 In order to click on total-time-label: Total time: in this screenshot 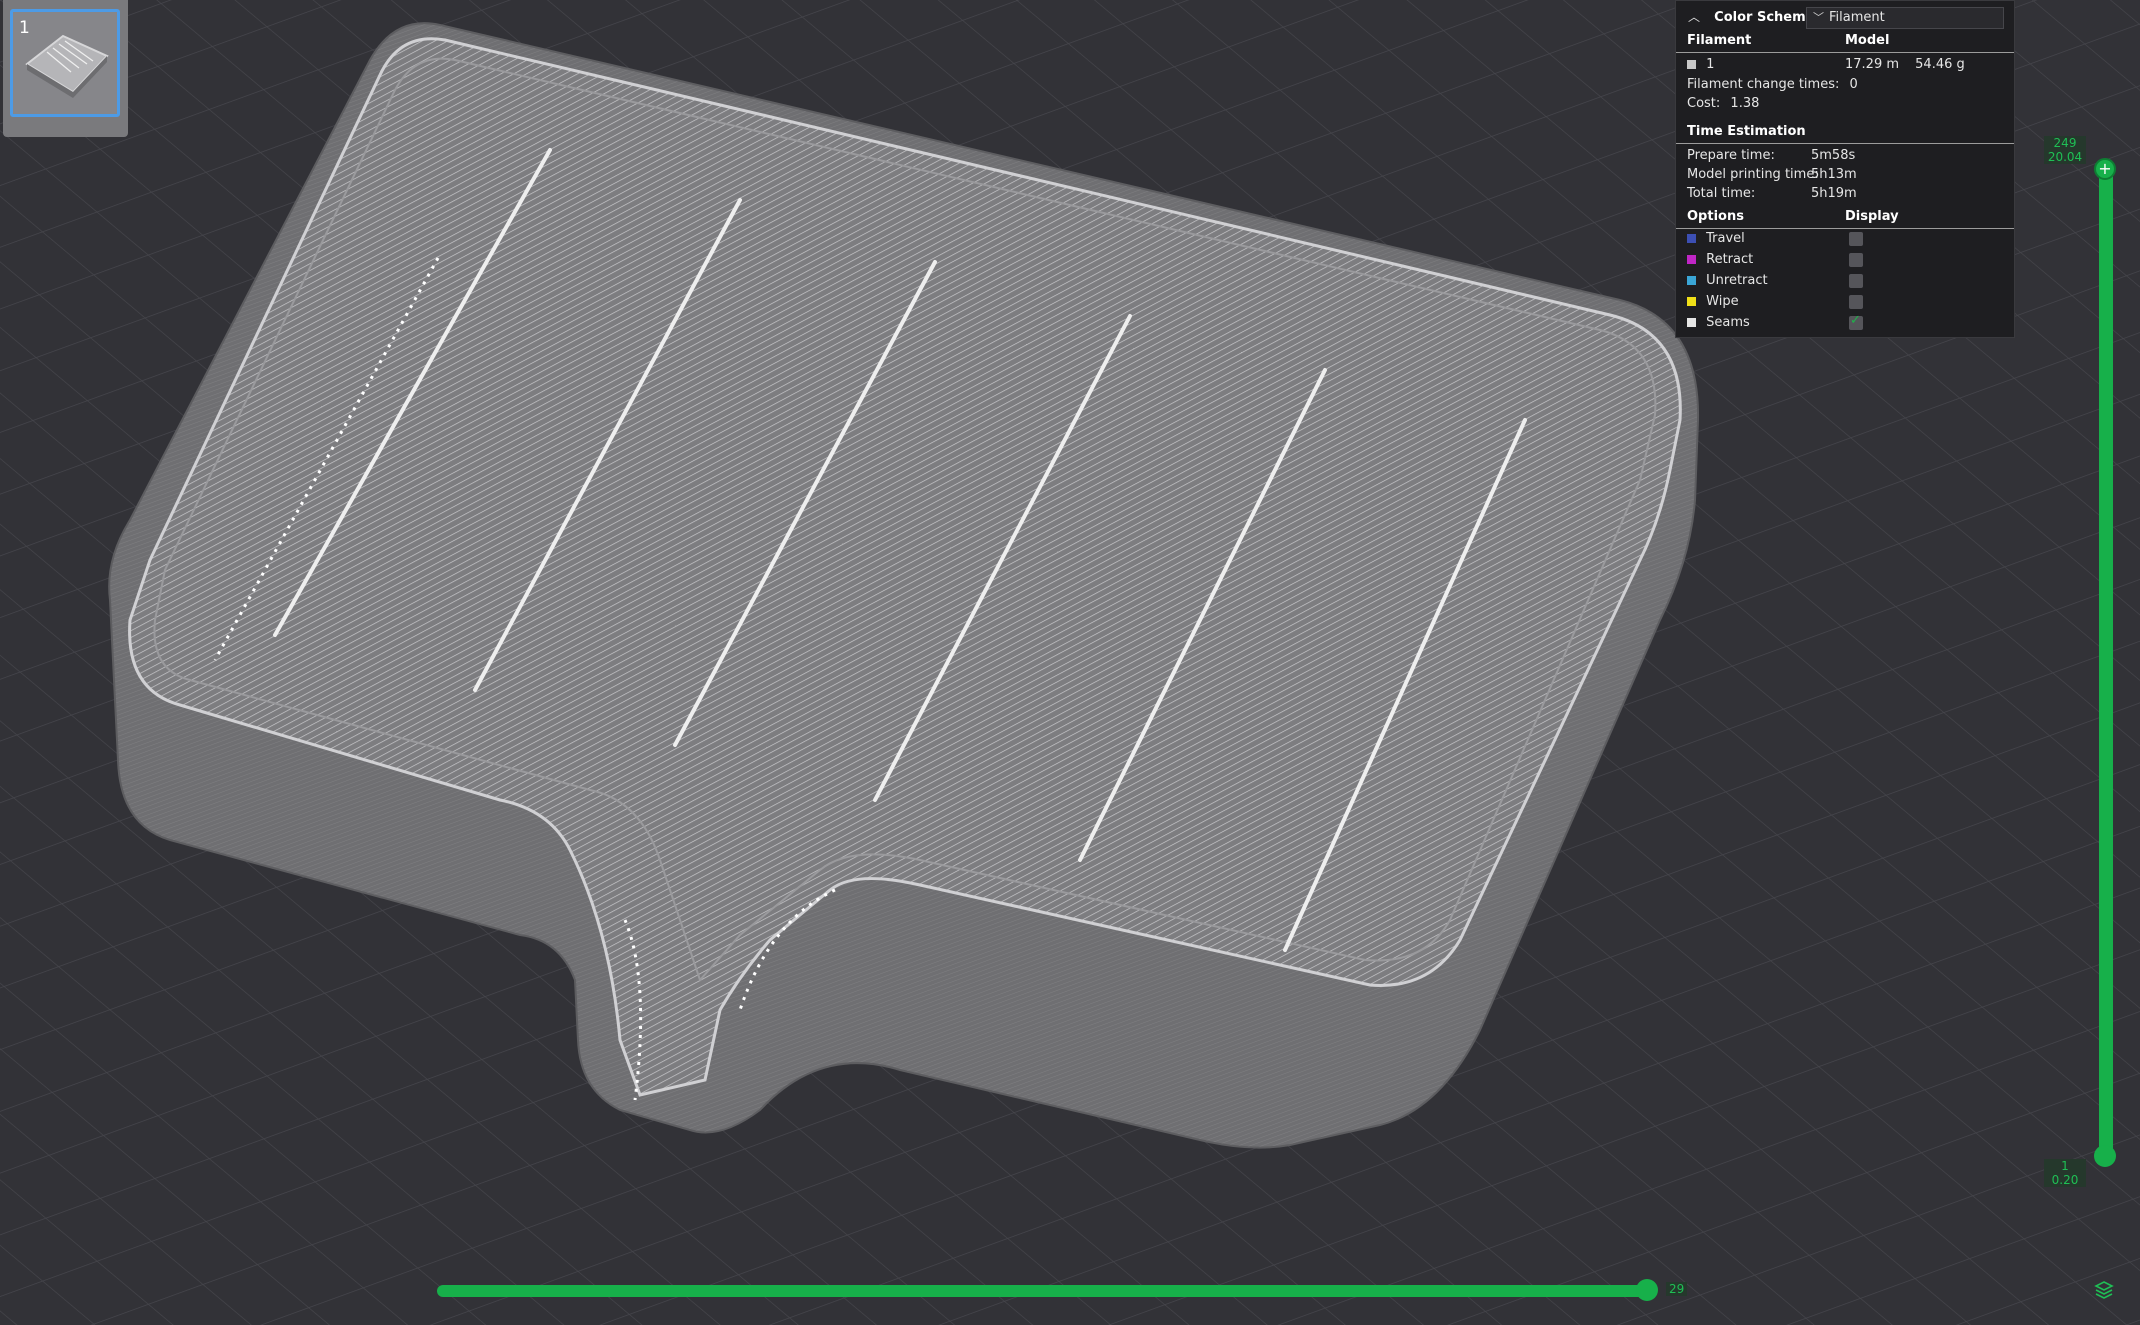, I will do `click(1721, 193)`.